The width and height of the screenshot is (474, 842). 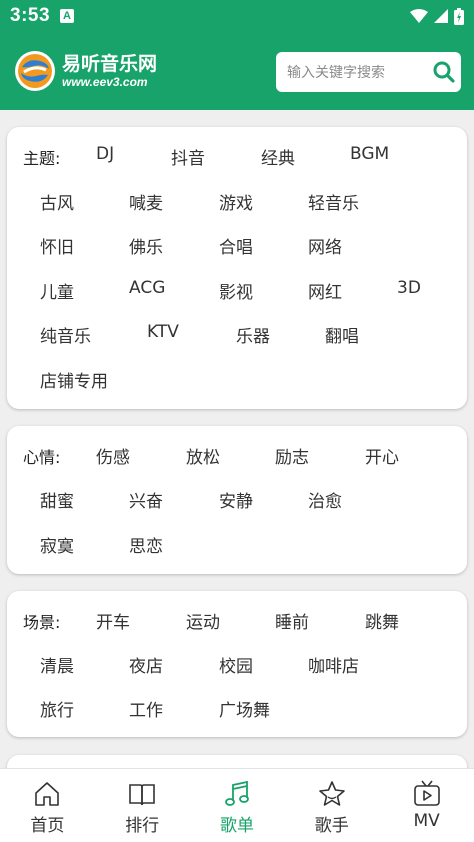 What do you see at coordinates (146, 544) in the screenshot?
I see `tag-item: 思恋` at bounding box center [146, 544].